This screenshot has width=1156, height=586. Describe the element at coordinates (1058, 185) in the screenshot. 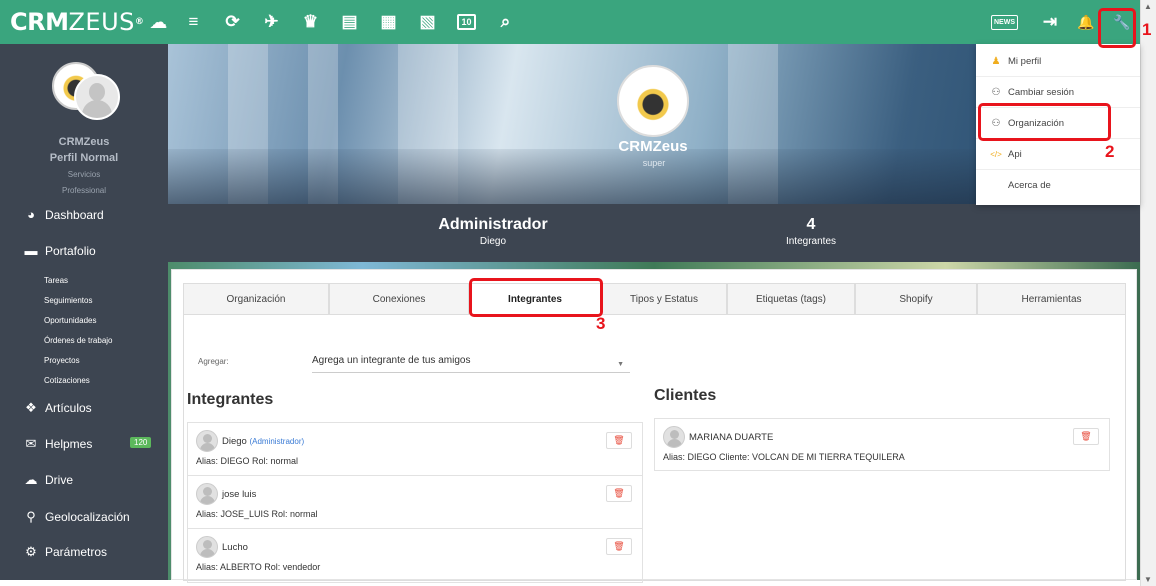

I see `menu-item-acercade: Acerca de` at that location.